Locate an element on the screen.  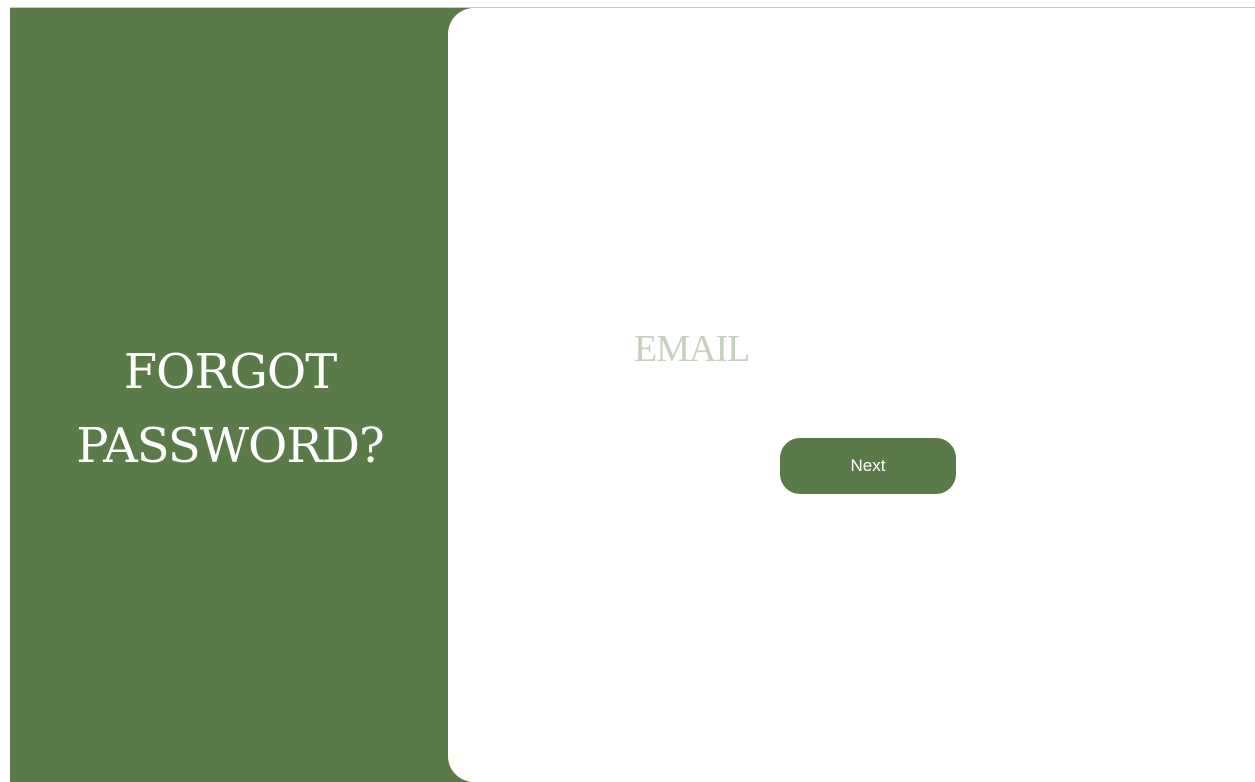
title-line-password: PASSWORD? is located at coordinates (230, 446).